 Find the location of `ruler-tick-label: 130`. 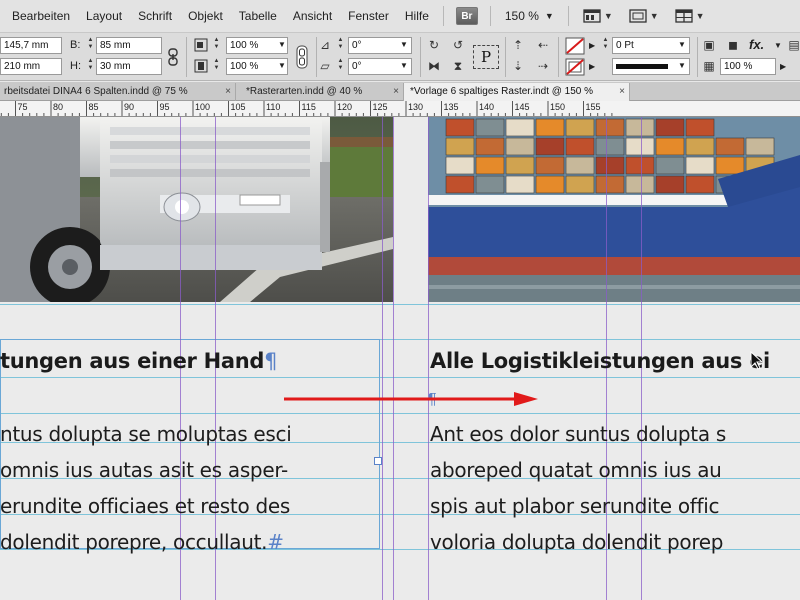

ruler-tick-label: 130 is located at coordinates (416, 107).